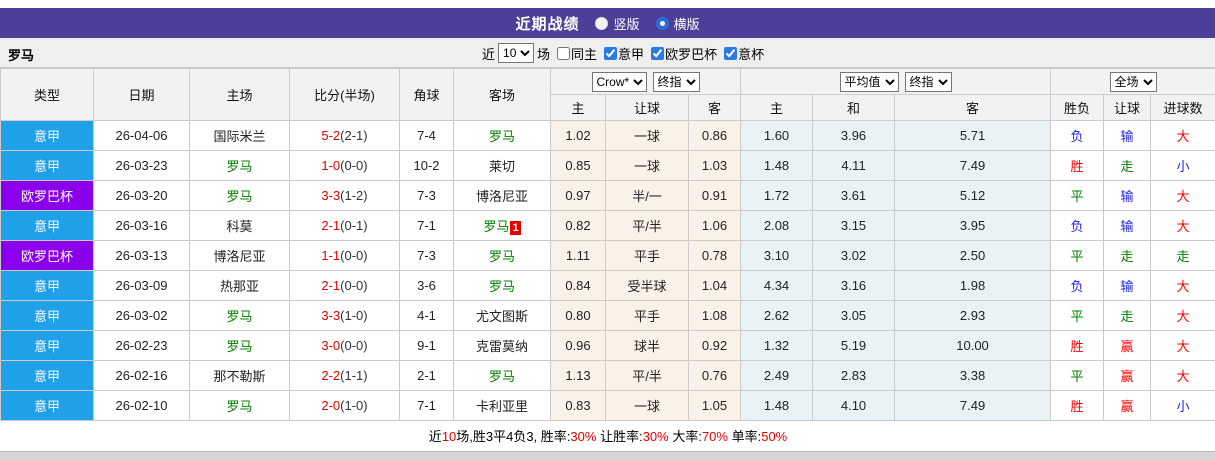 This screenshot has width=1215, height=460. What do you see at coordinates (854, 405) in the screenshot?
I see `euro-draw-odds: 4.10` at bounding box center [854, 405].